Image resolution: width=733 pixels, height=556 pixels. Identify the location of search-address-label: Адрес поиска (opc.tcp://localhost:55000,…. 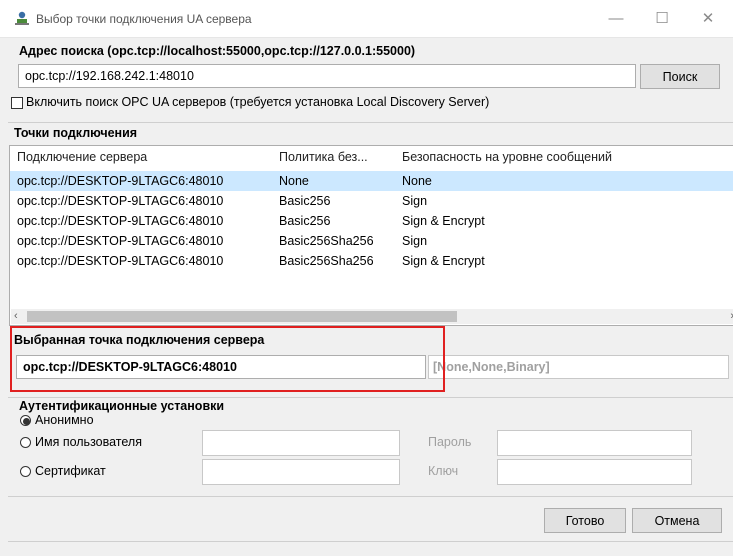
(217, 51).